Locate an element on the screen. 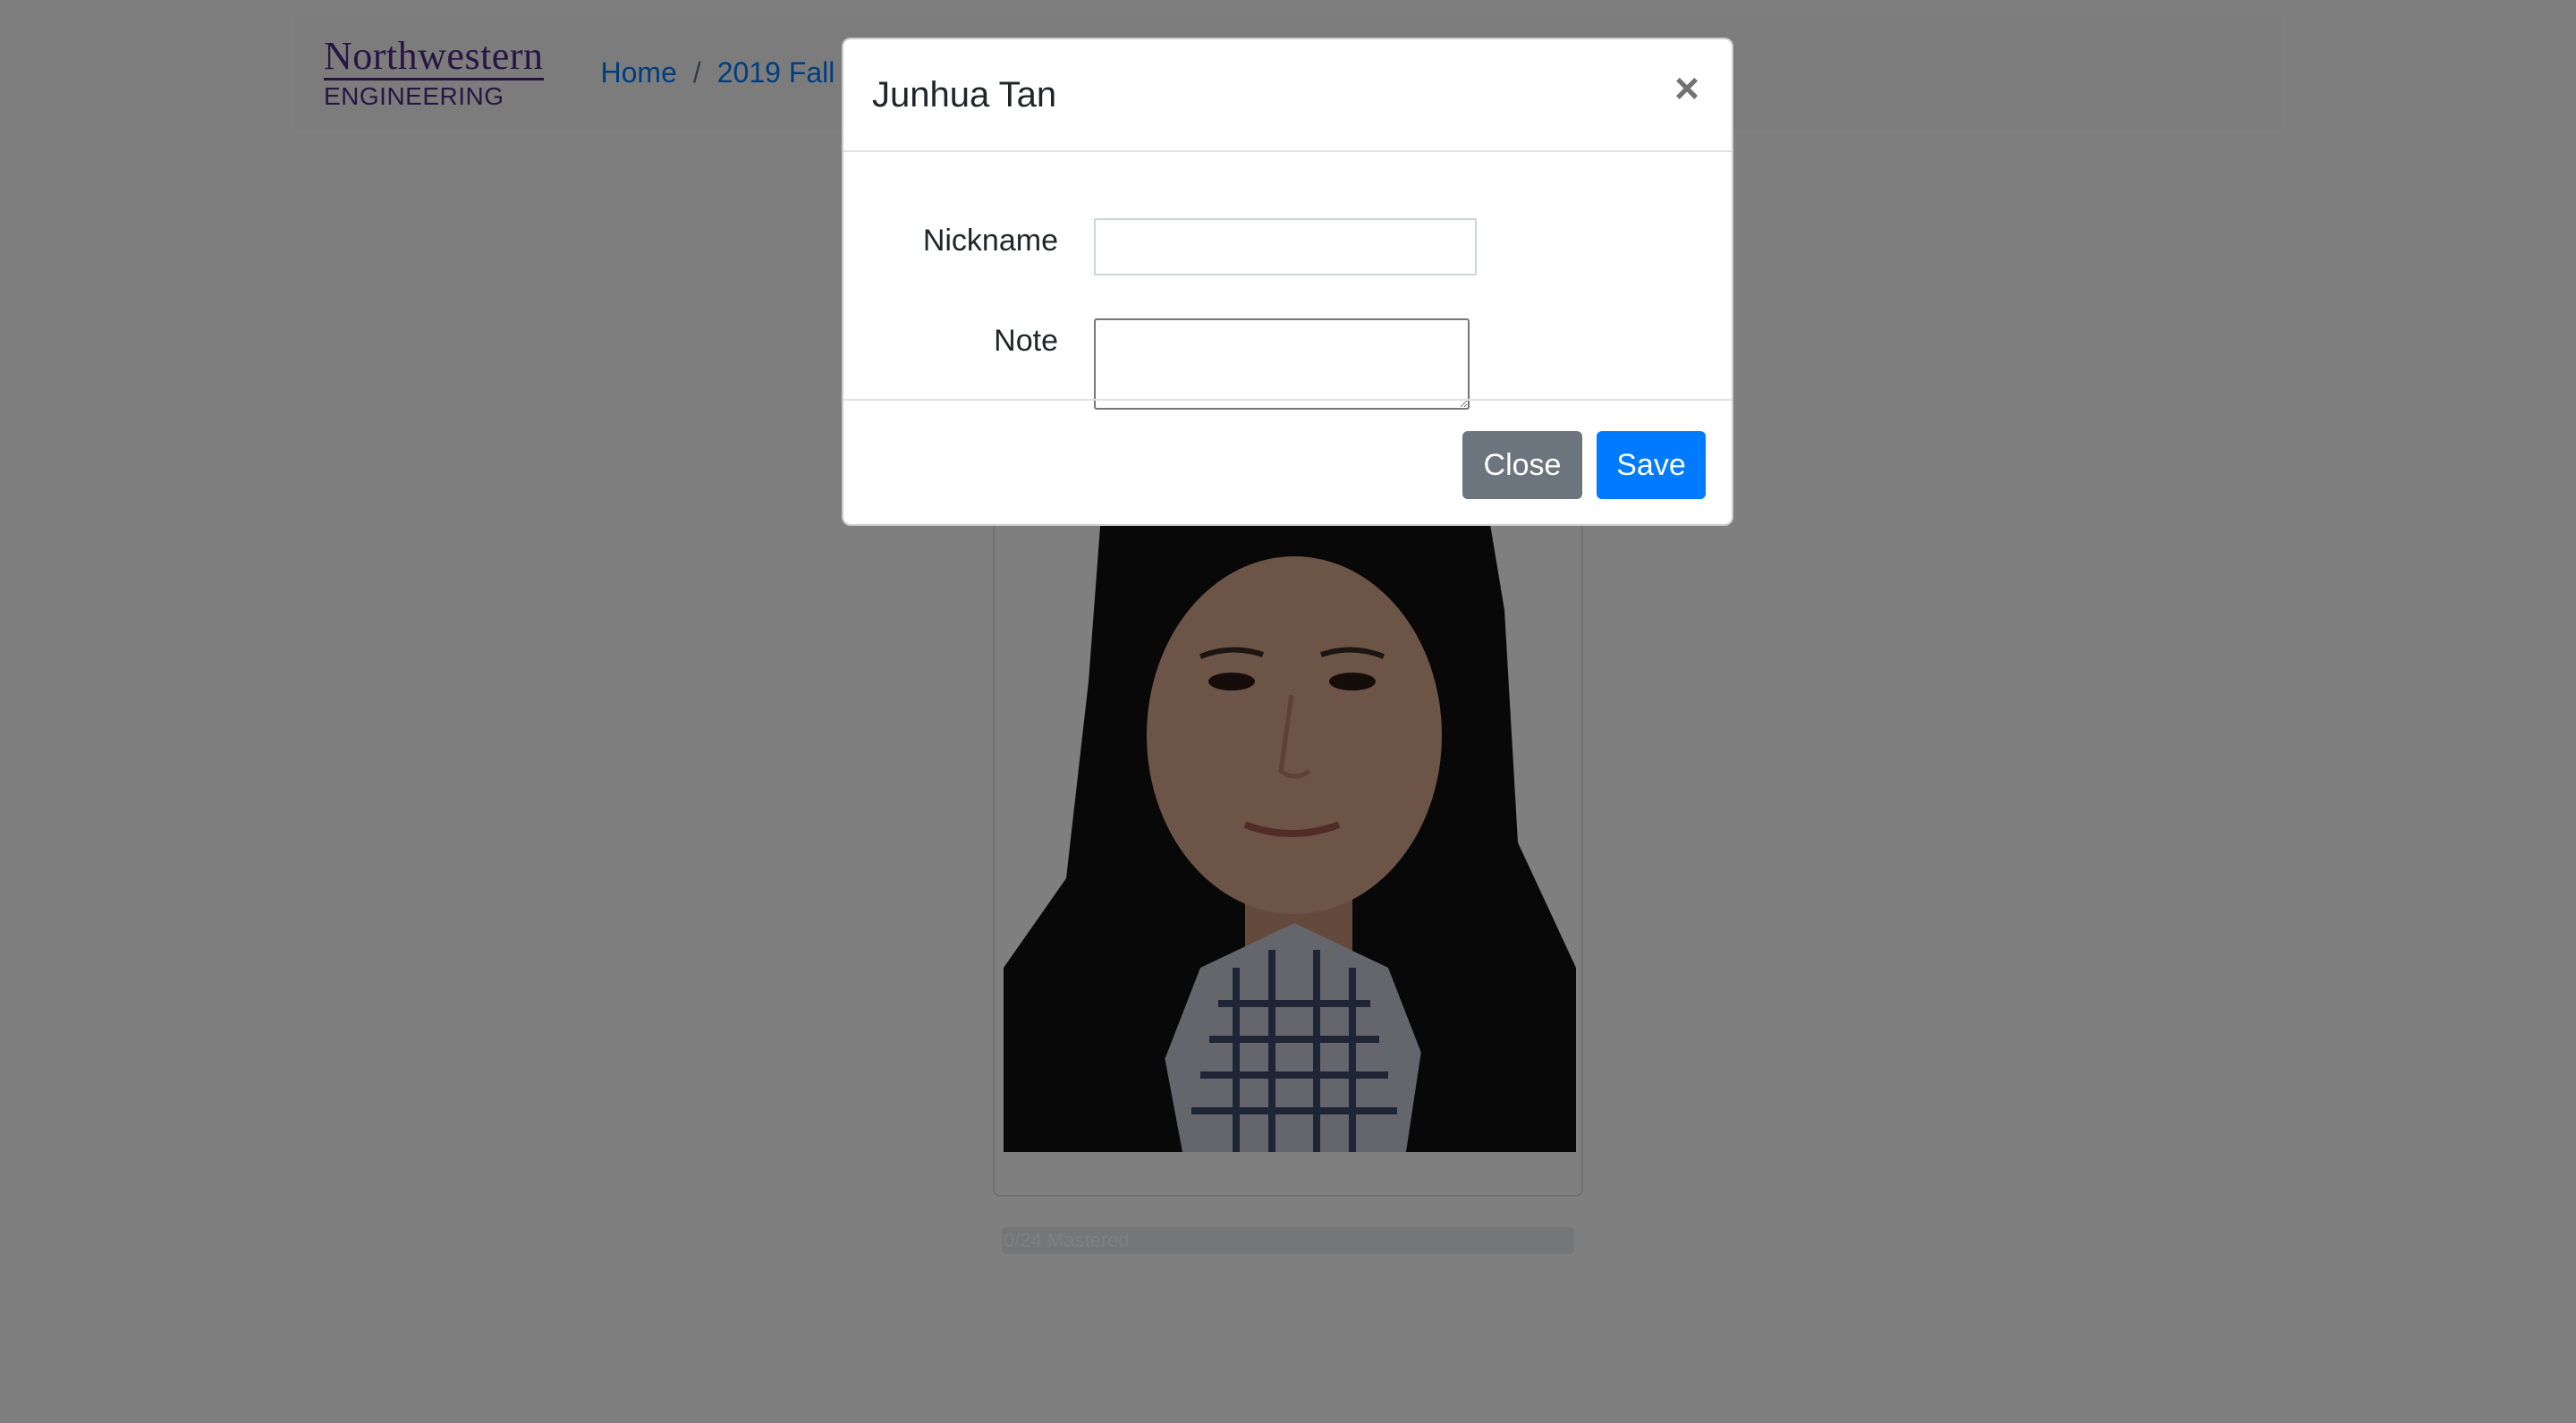 The width and height of the screenshot is (2576, 1423). edit-student-modal: Junhua Tan × Nickname Note Close Save is located at coordinates (1287, 282).